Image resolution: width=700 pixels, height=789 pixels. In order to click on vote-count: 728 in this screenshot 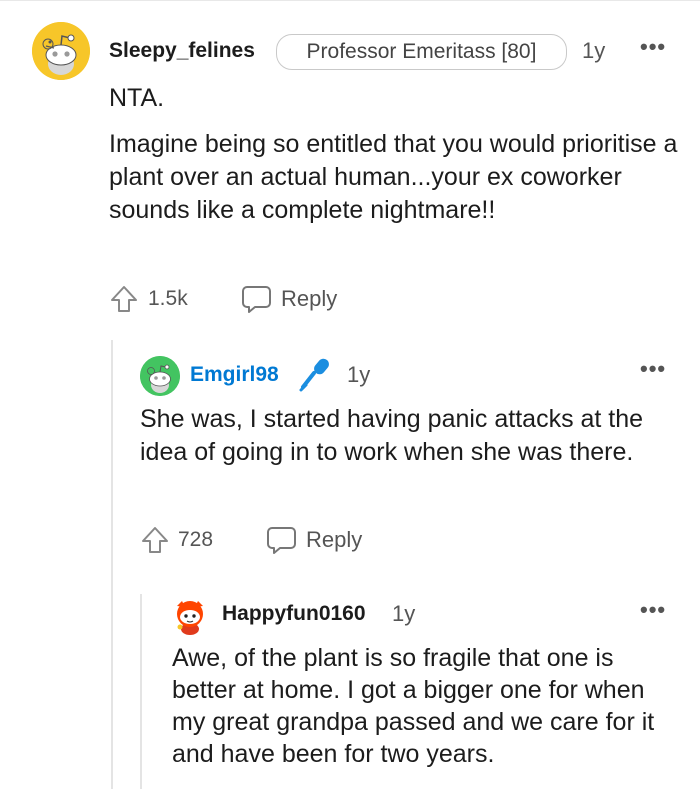, I will do `click(196, 539)`.